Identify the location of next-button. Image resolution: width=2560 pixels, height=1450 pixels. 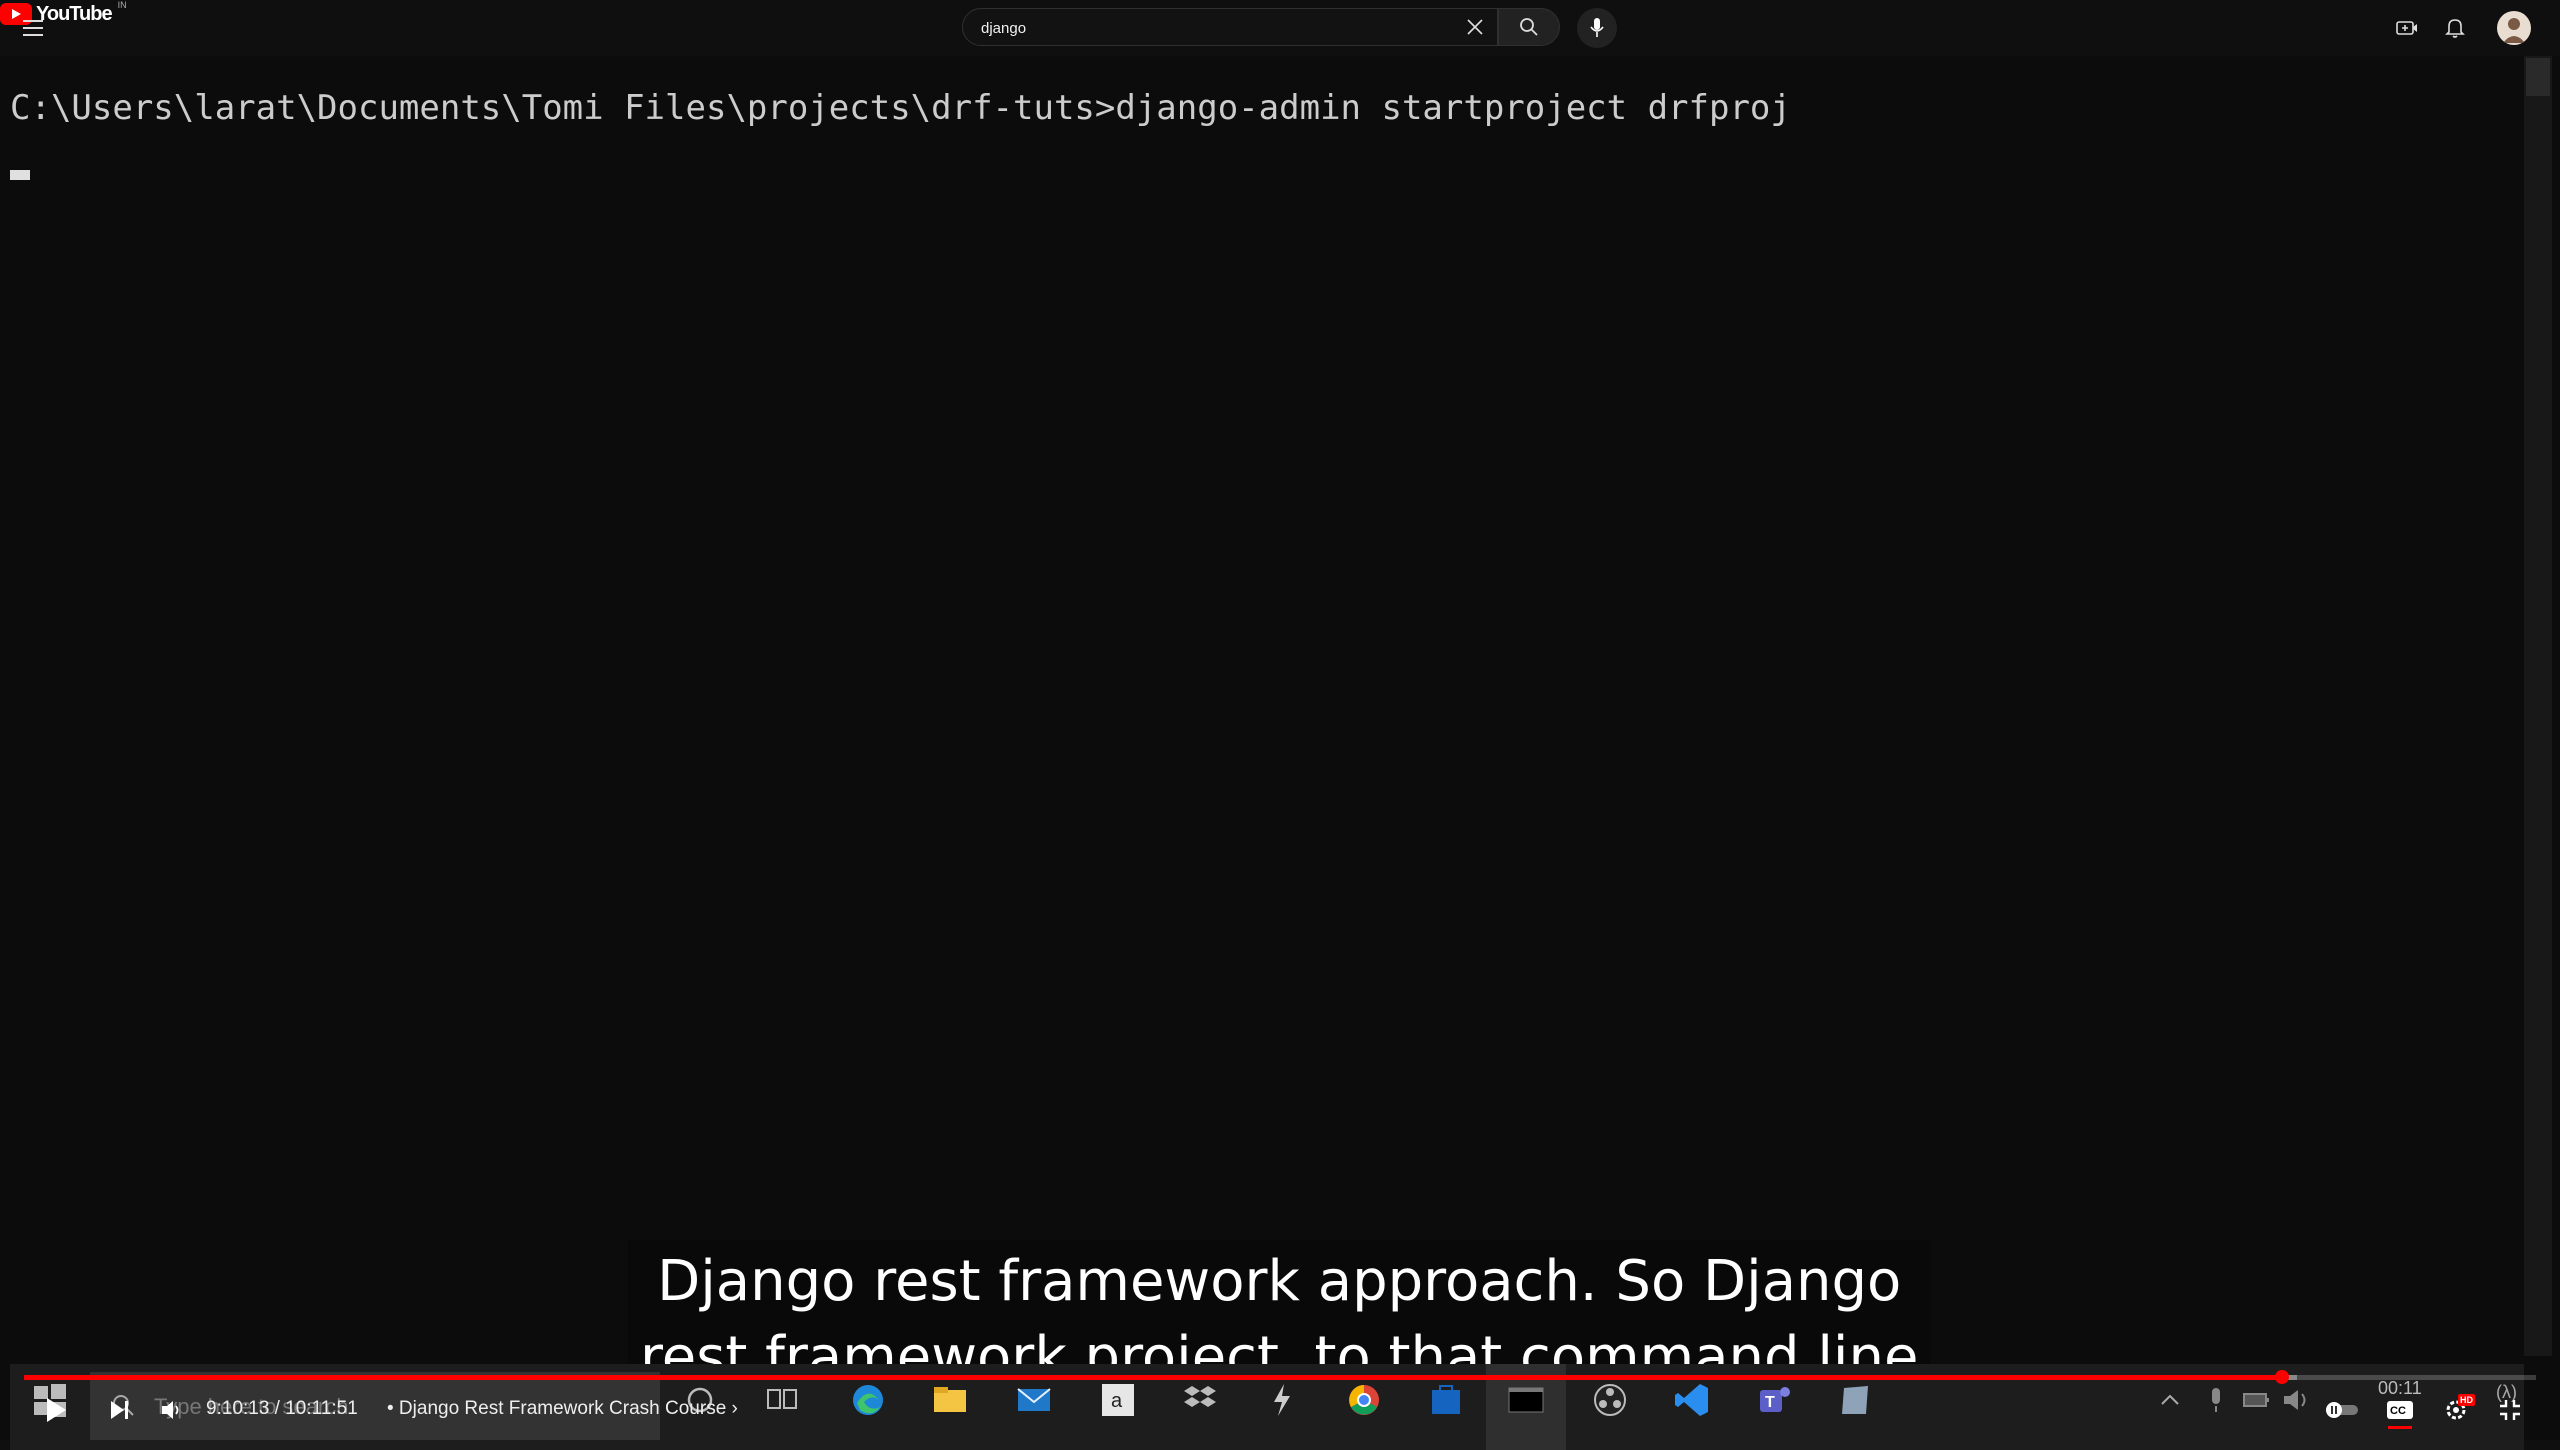
(120, 1410).